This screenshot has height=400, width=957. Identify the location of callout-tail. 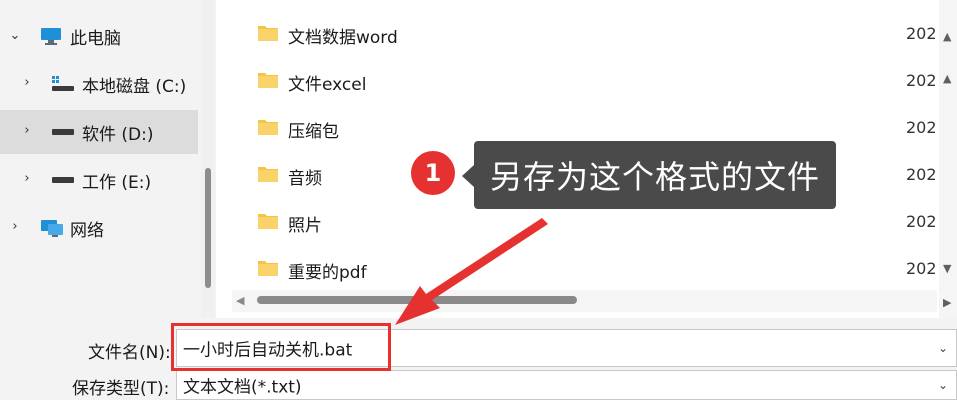
(468, 176).